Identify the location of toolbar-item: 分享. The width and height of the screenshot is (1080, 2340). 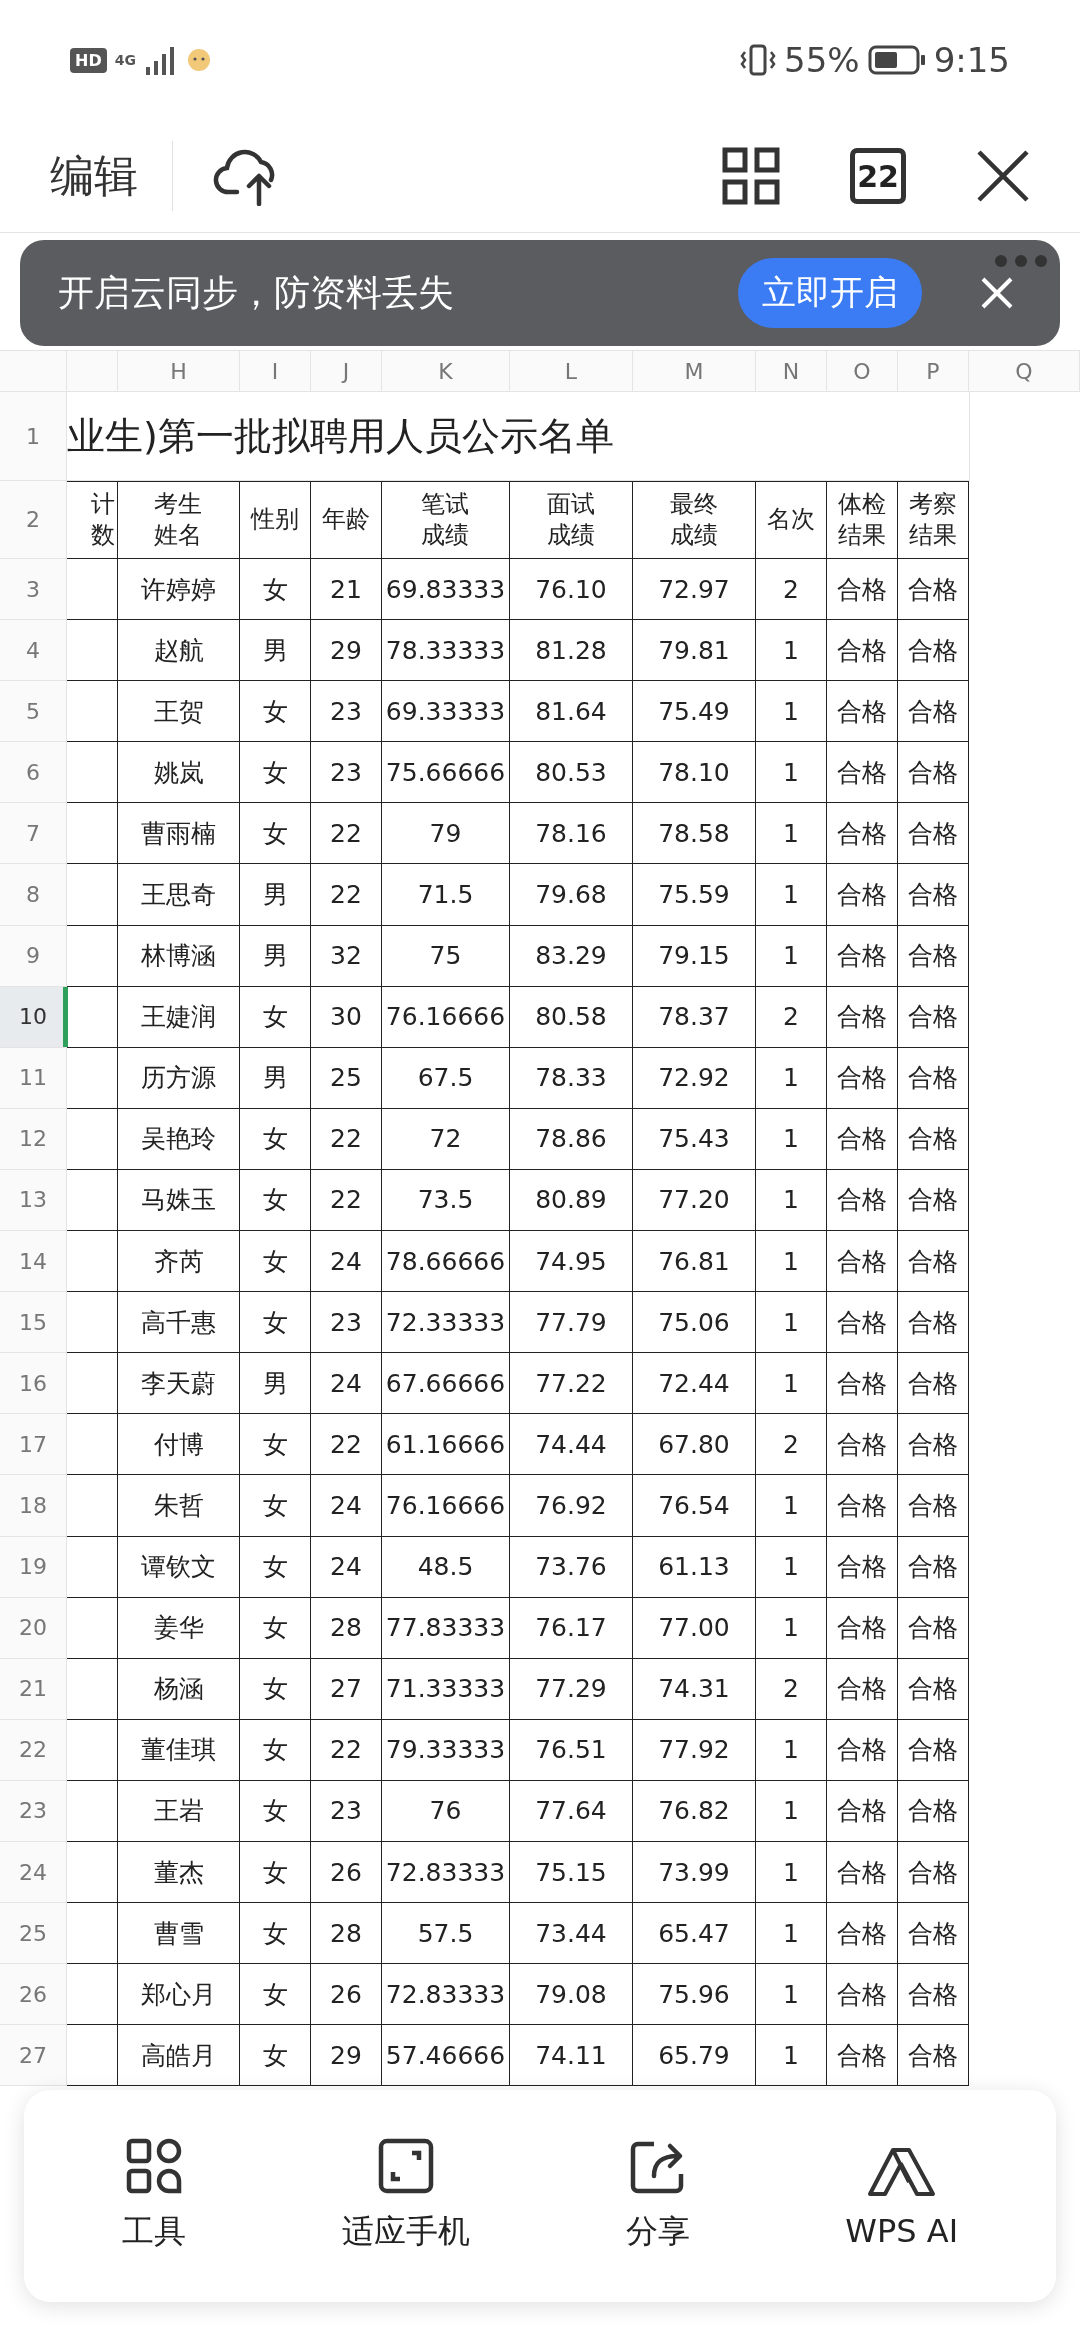
(657, 2196).